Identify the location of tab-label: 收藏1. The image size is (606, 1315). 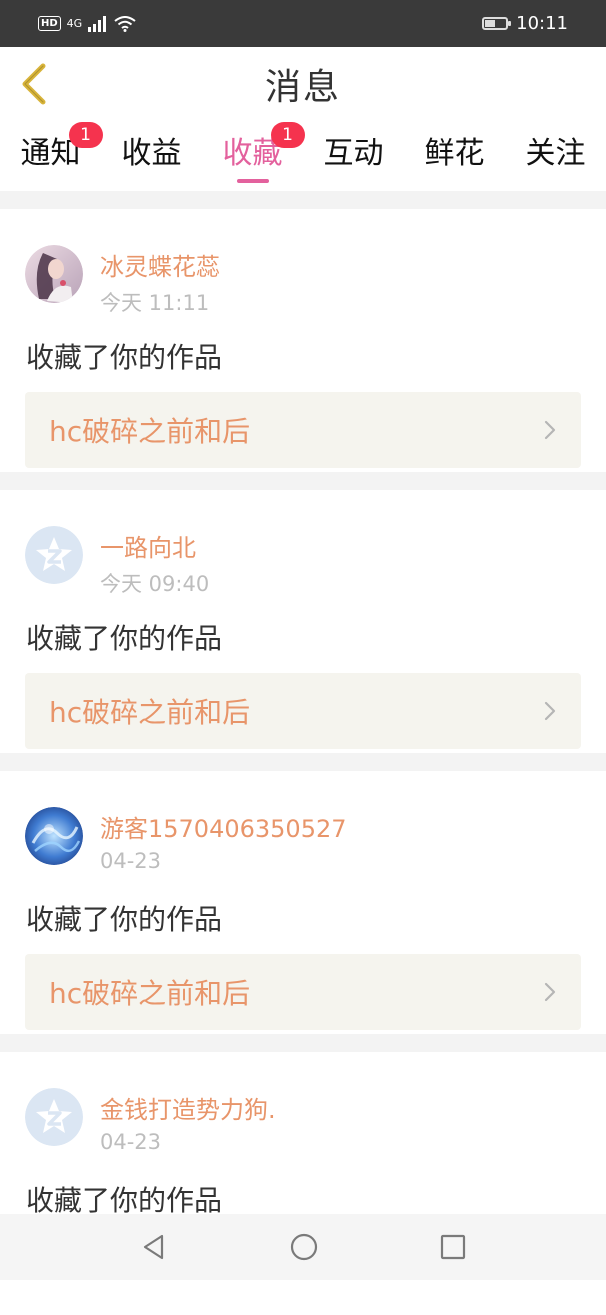
(253, 153).